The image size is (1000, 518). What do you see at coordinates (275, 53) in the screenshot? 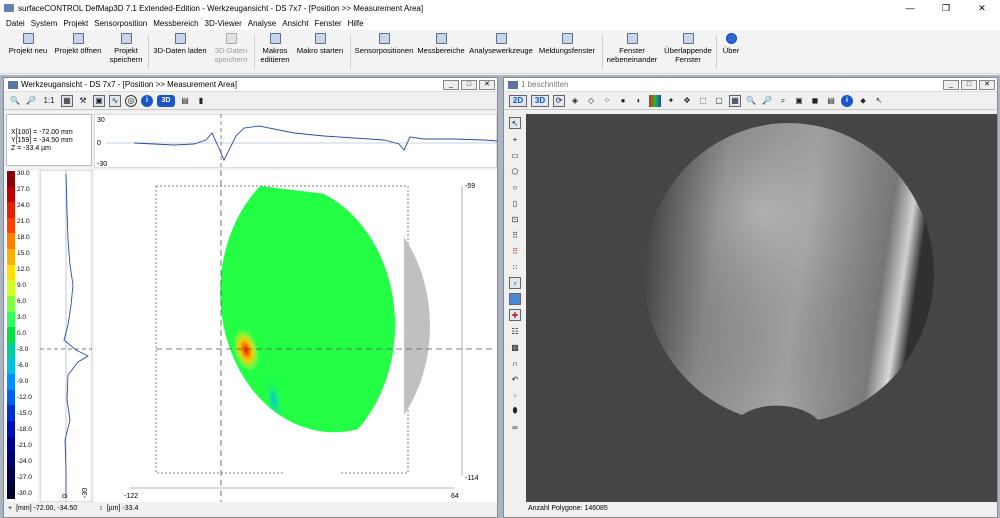
I see `macro-edit-button: Makros editieren` at bounding box center [275, 53].